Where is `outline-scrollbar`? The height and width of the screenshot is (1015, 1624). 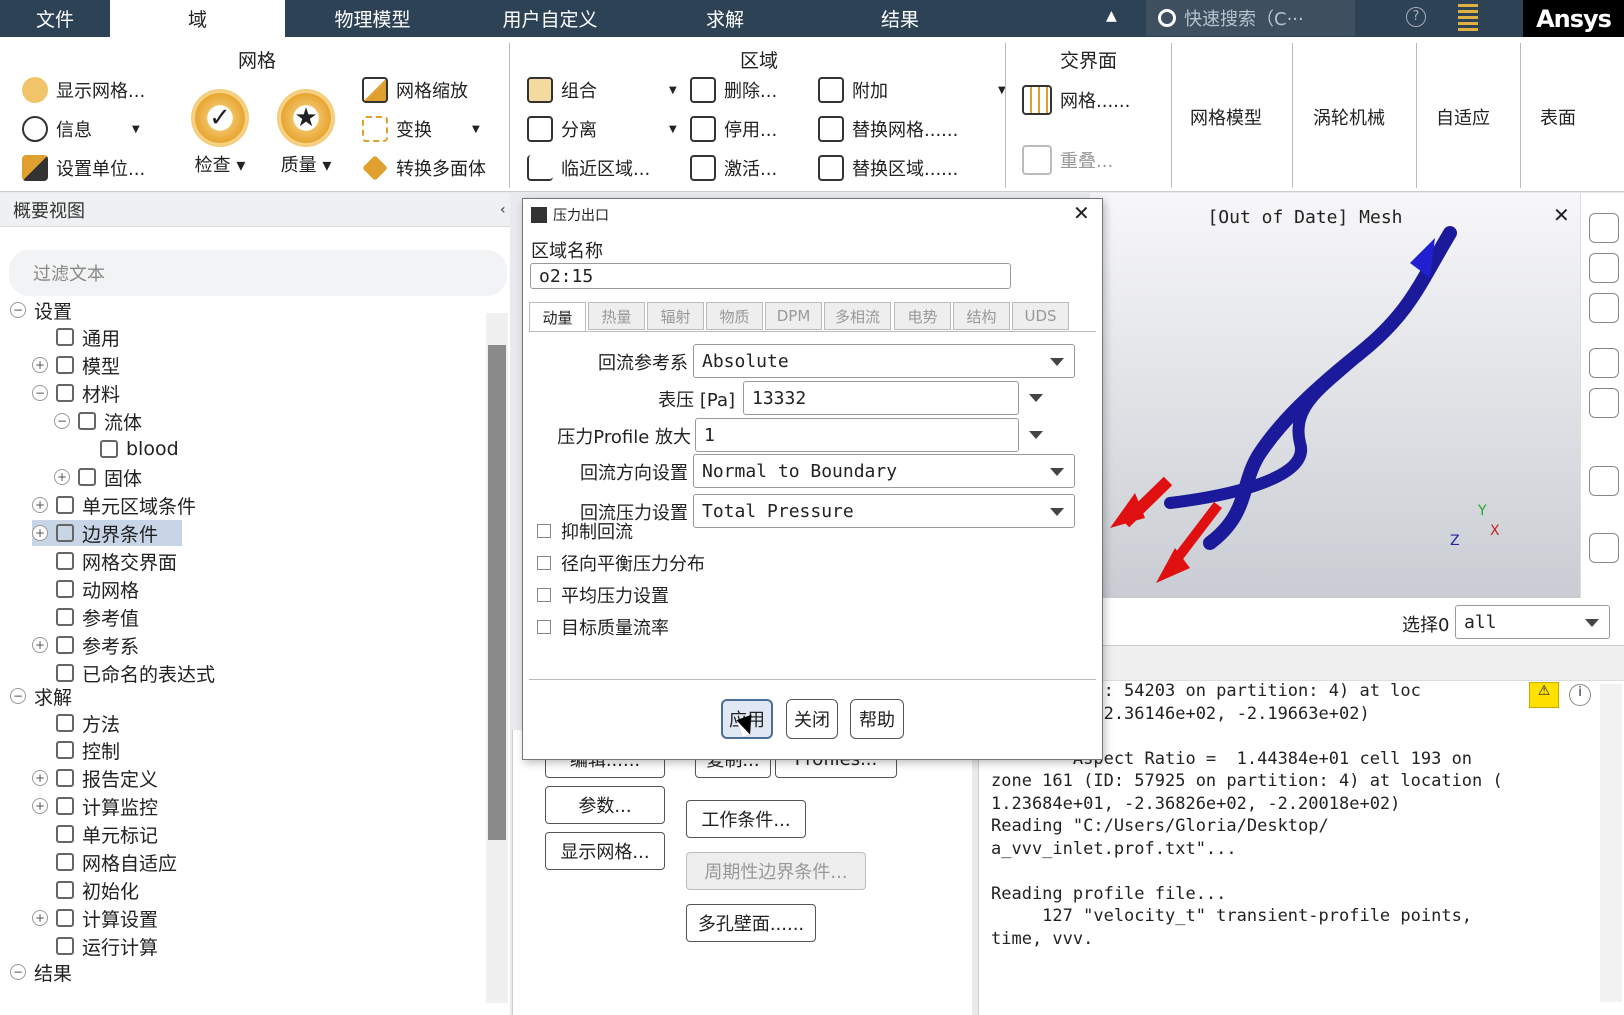
outline-scrollbar is located at coordinates (497, 658).